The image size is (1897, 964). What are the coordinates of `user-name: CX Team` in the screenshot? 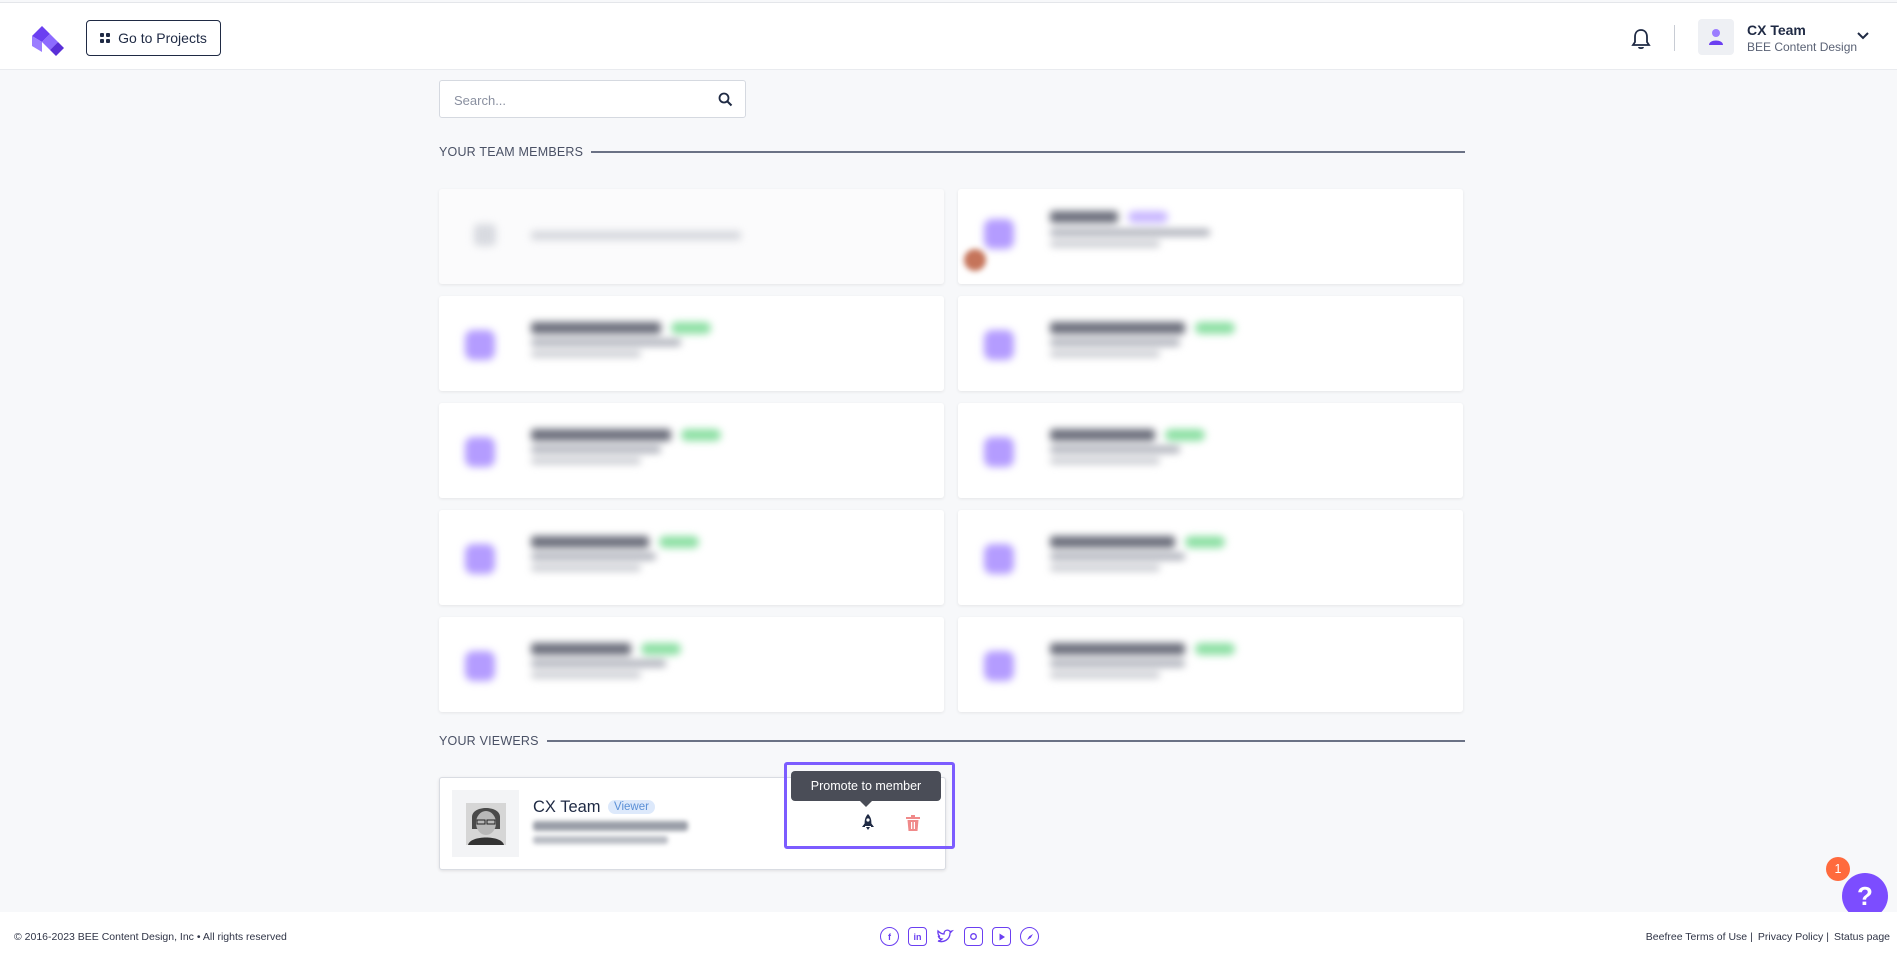 It's located at (1776, 30).